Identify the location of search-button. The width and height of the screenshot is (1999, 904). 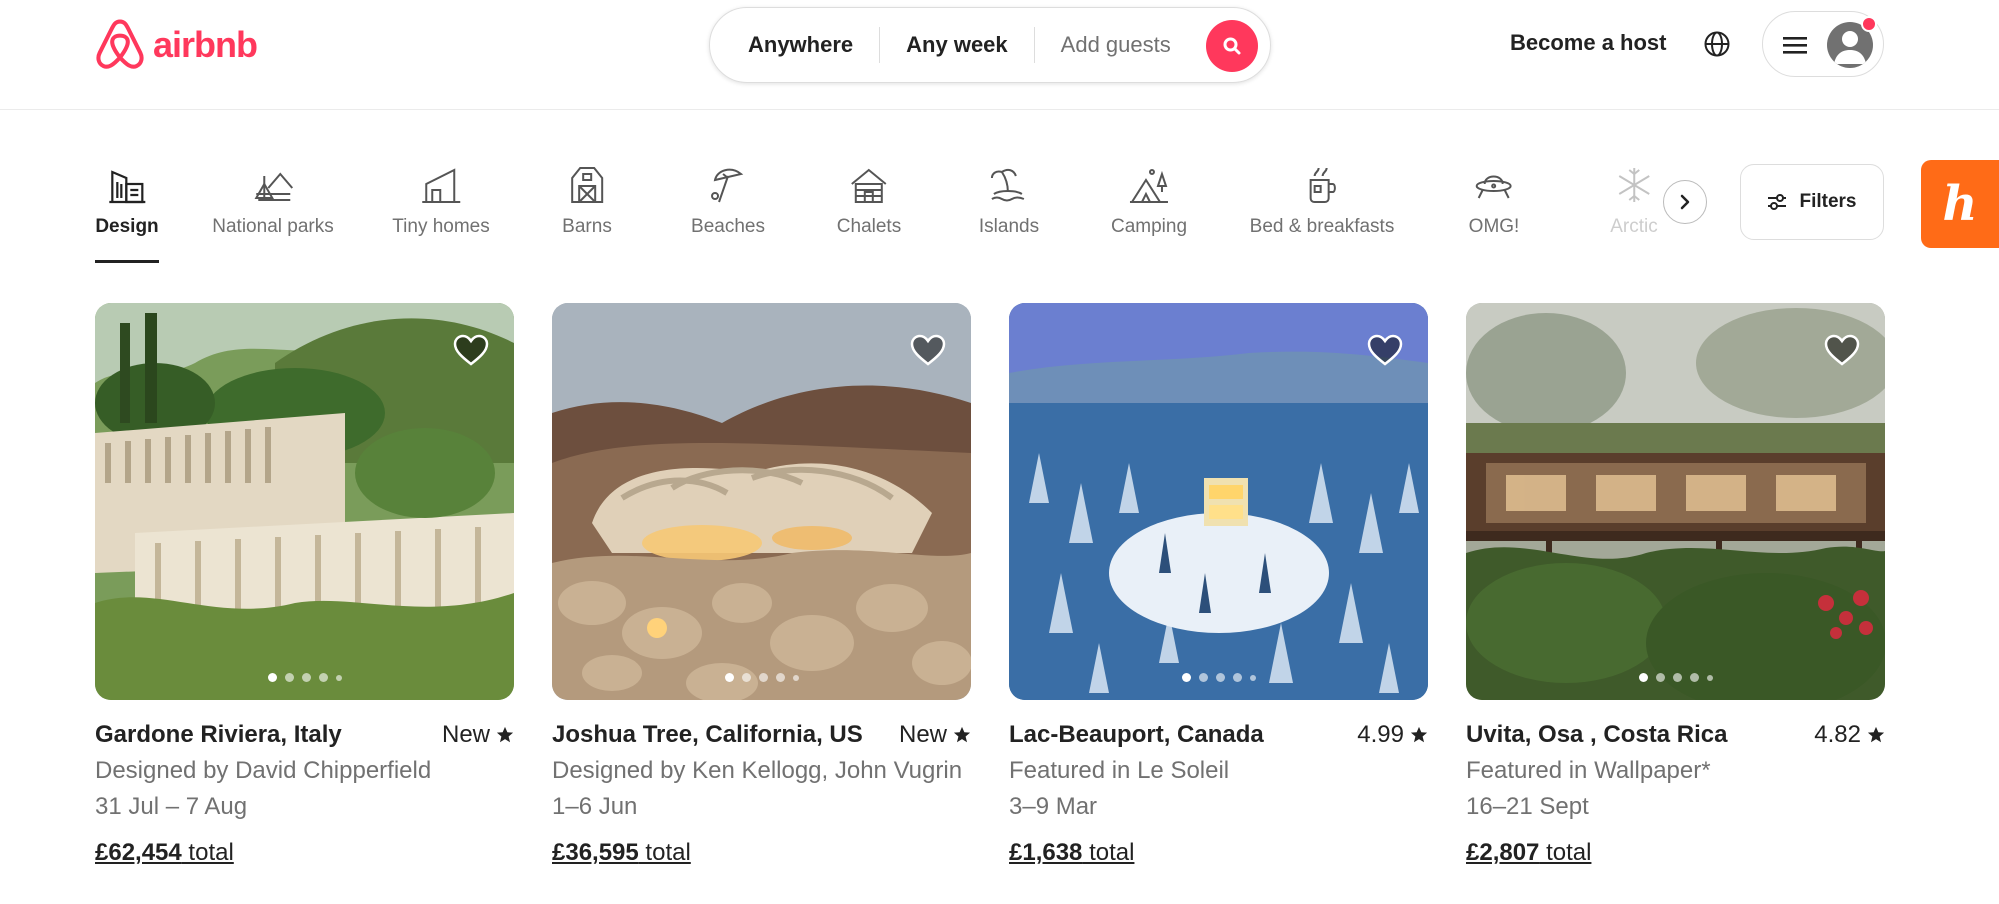
(1232, 46).